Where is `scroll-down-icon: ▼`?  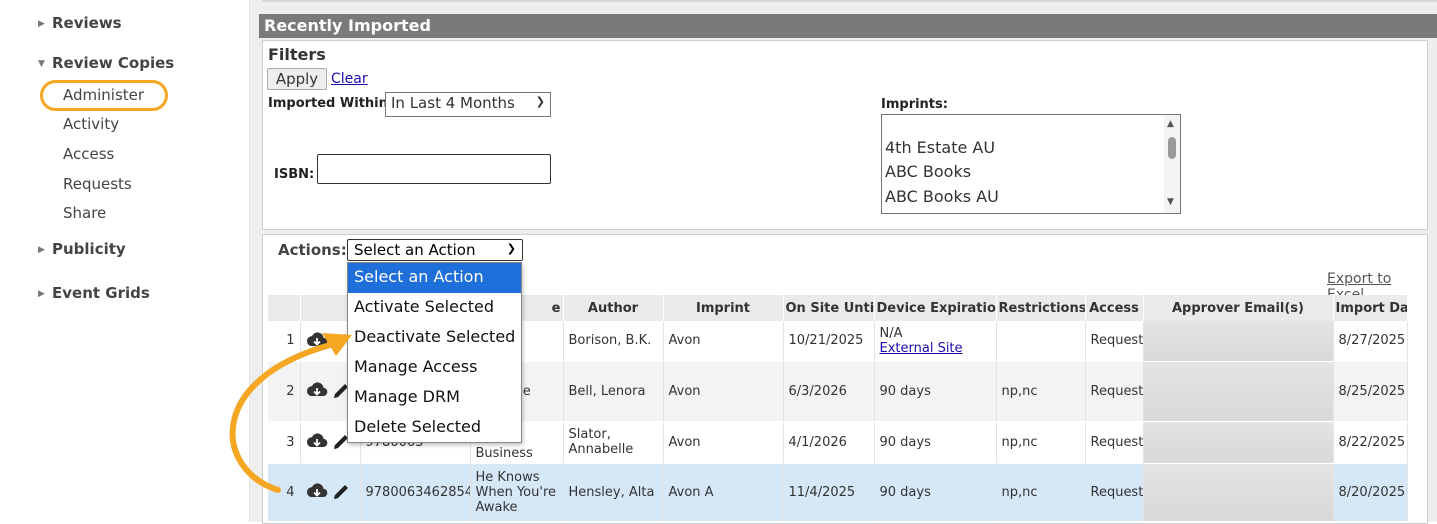 scroll-down-icon: ▼ is located at coordinates (1170, 202).